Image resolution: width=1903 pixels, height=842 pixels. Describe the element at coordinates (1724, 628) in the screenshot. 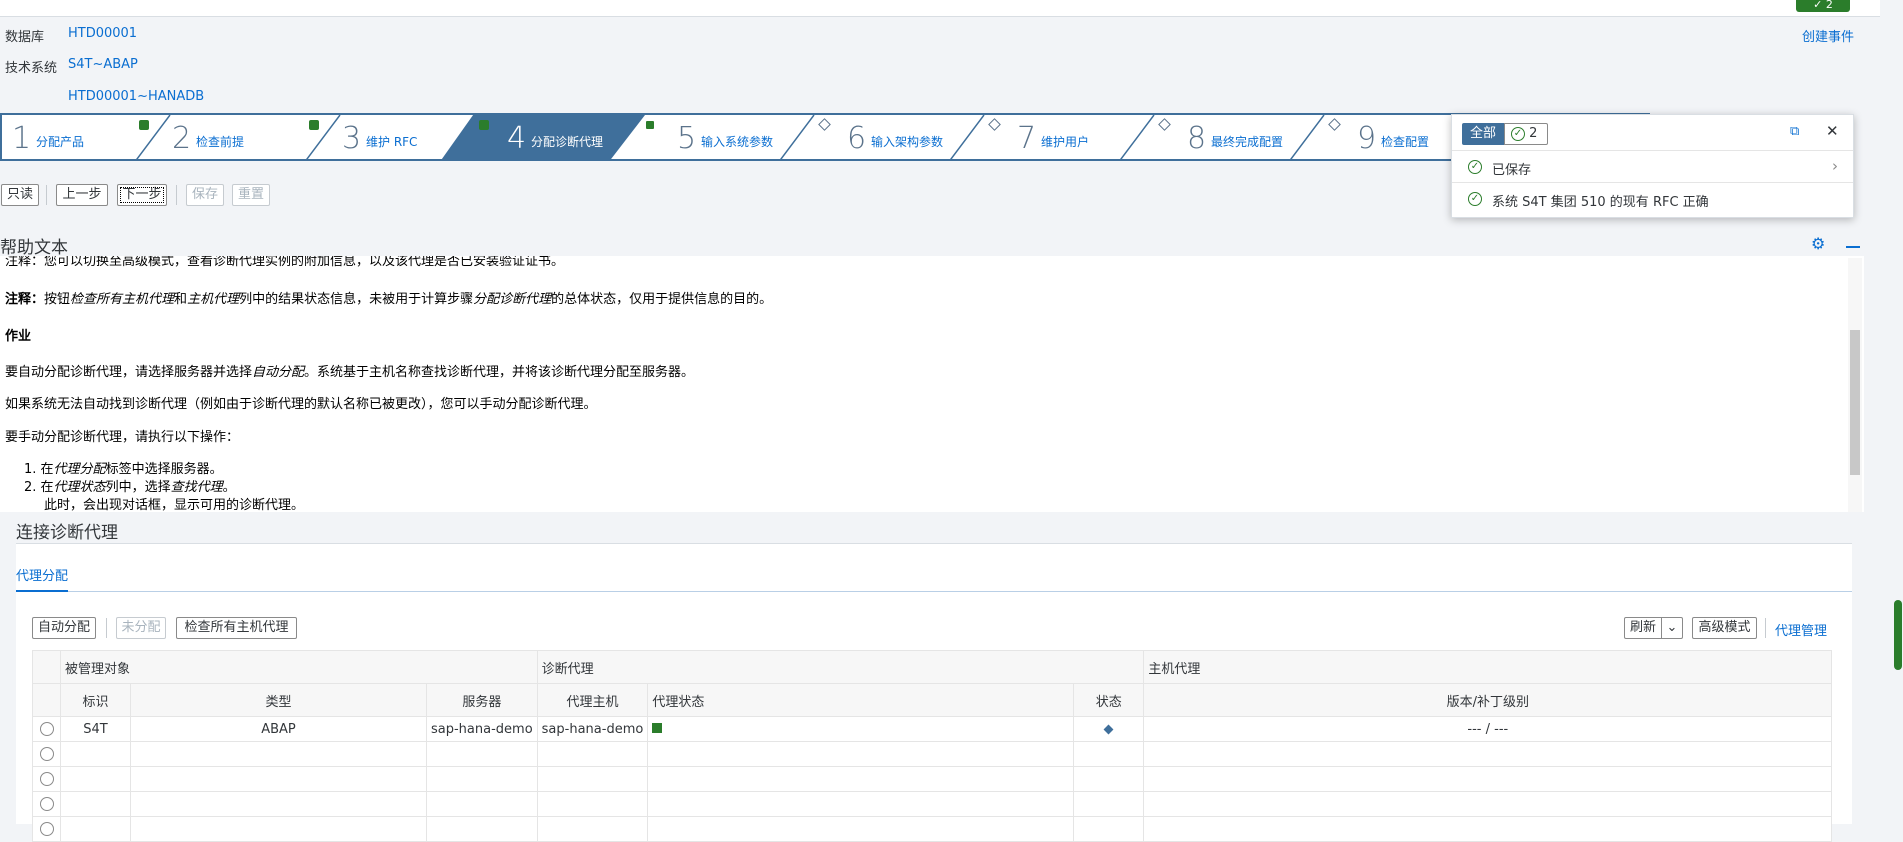

I see `advanced-mode-button: 高级模式` at that location.